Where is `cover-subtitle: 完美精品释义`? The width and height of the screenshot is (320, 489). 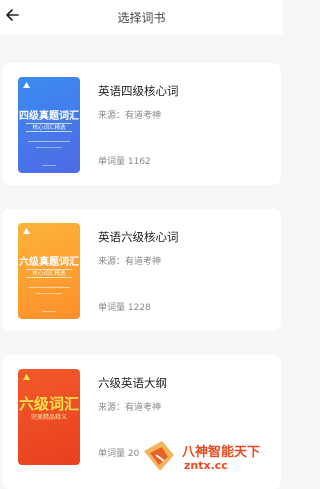
cover-subtitle: 完美精品释义 is located at coordinates (48, 417).